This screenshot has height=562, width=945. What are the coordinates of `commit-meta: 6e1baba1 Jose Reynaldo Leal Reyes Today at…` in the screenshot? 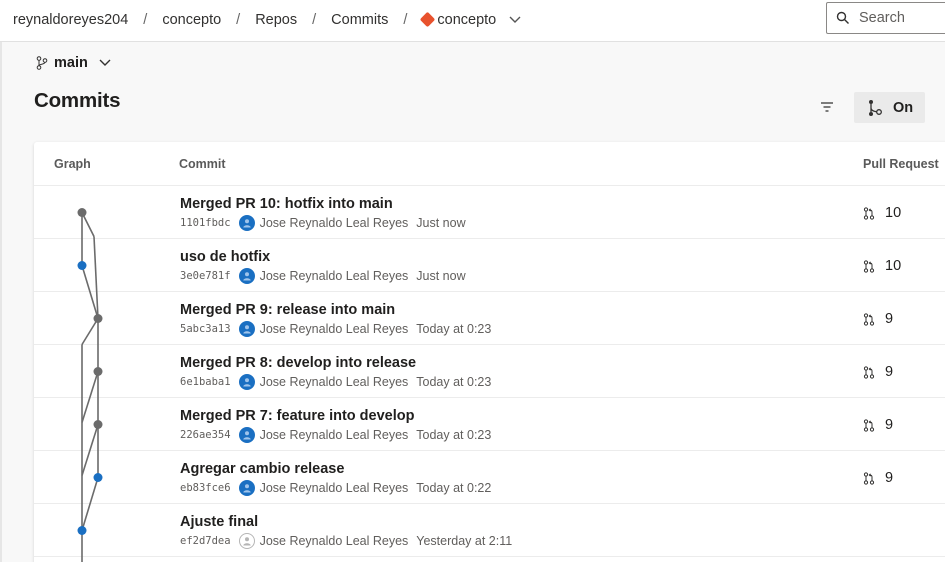 It's located at (335, 382).